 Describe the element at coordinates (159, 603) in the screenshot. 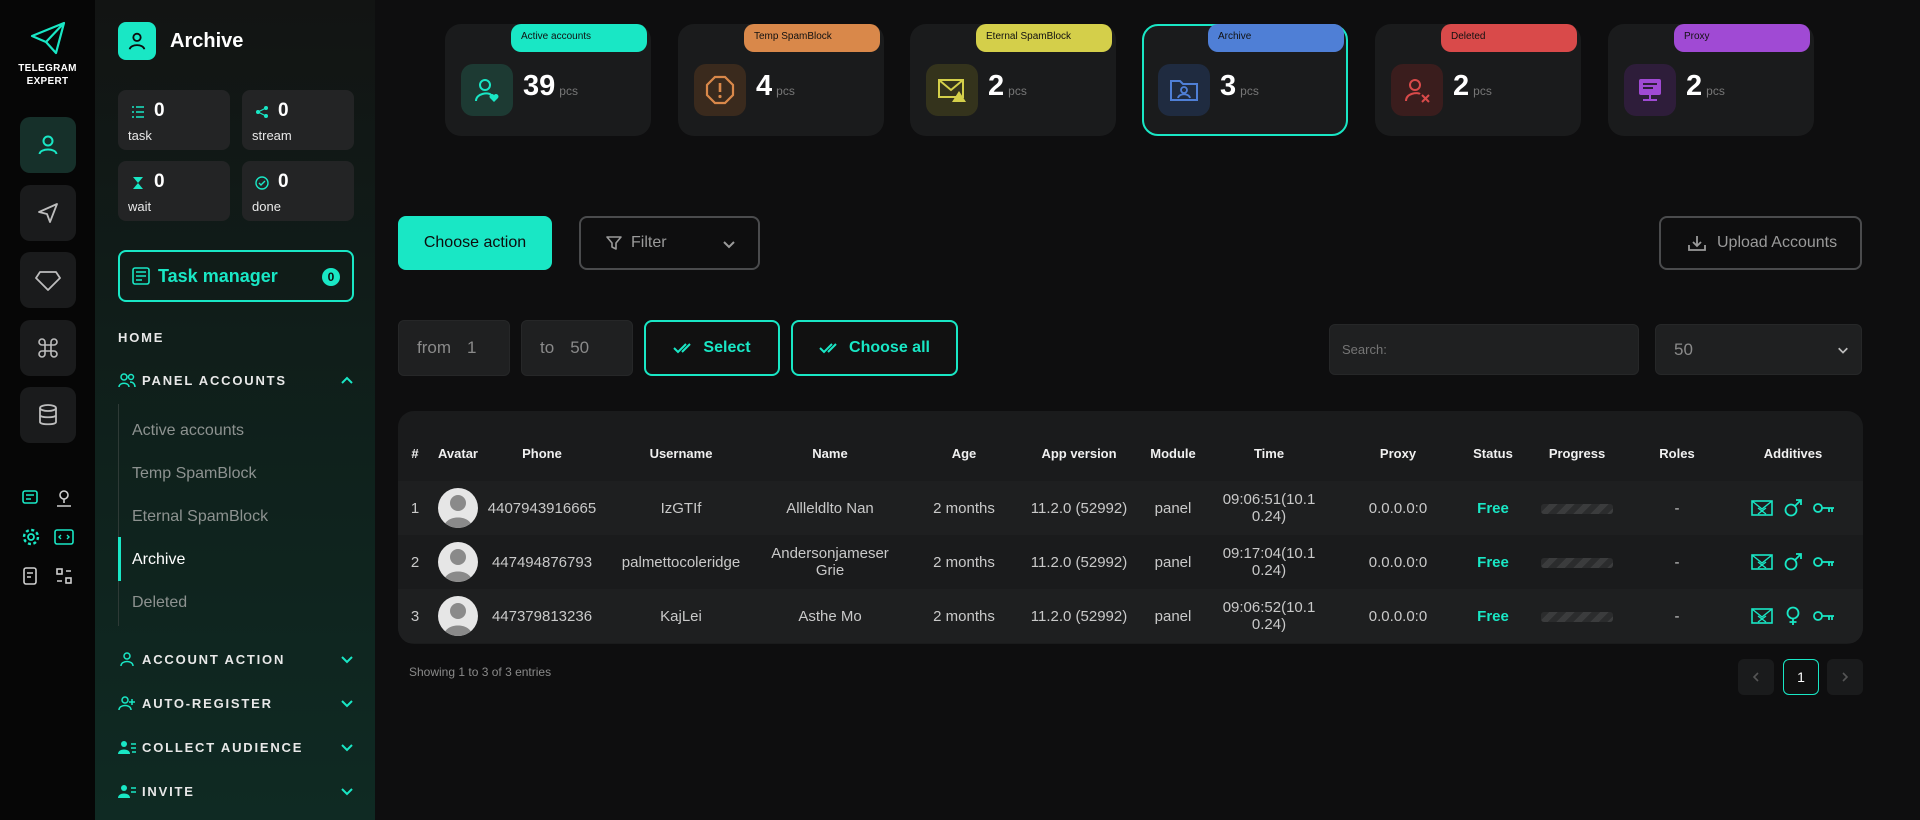

I see `subnav-deleted: Deleted` at that location.